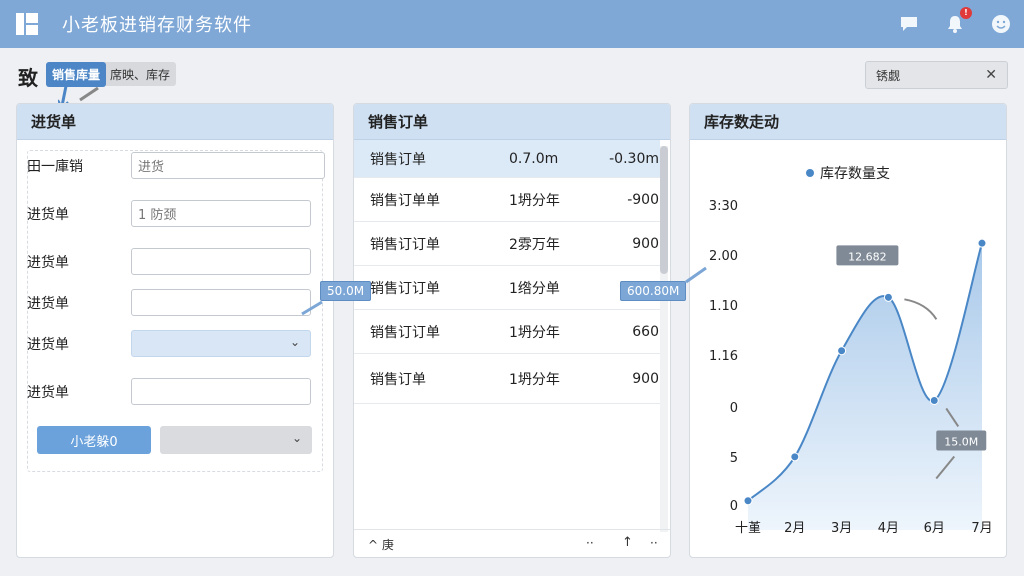  Describe the element at coordinates (867, 256) in the screenshot. I see `annotation-label: 12.682` at that location.